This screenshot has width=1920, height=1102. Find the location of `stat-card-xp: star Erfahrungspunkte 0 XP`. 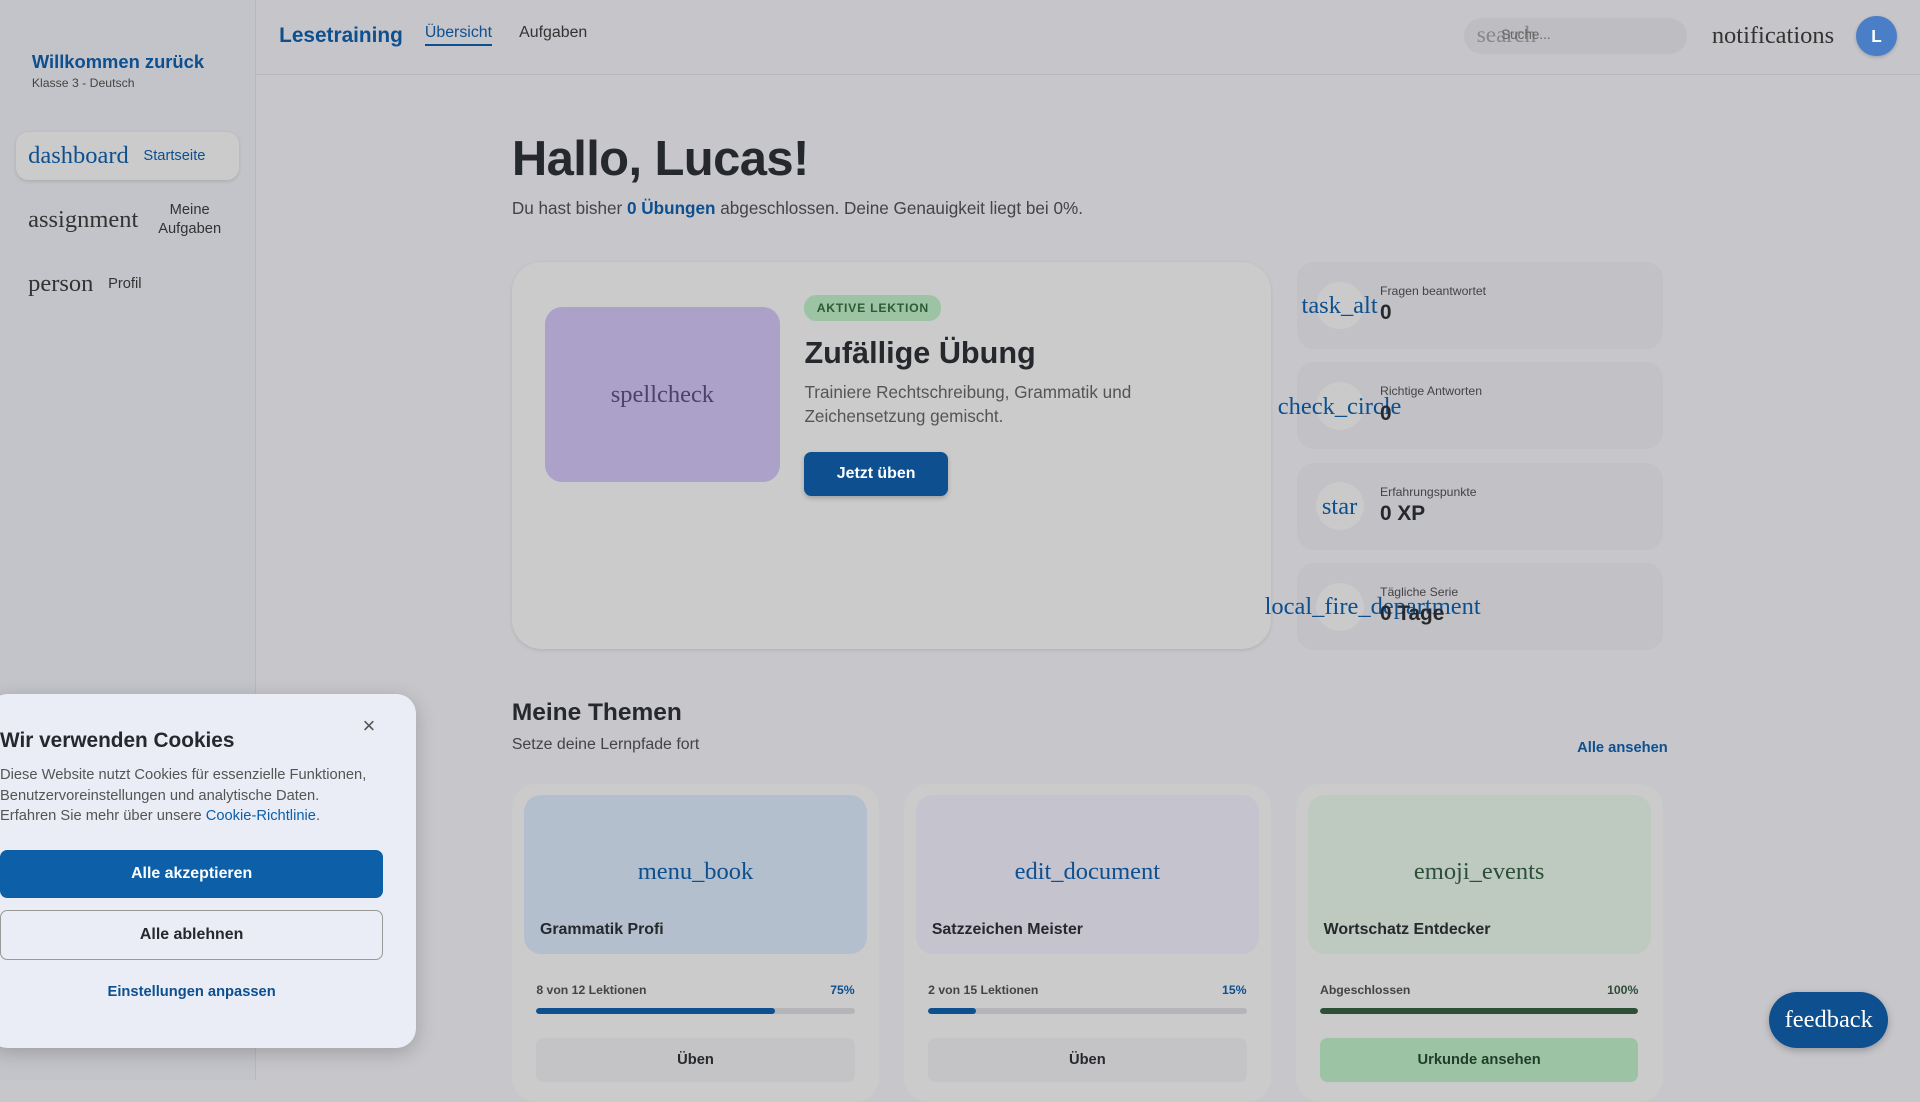

stat-card-xp: star Erfahrungspunkte 0 XP is located at coordinates (1479, 506).